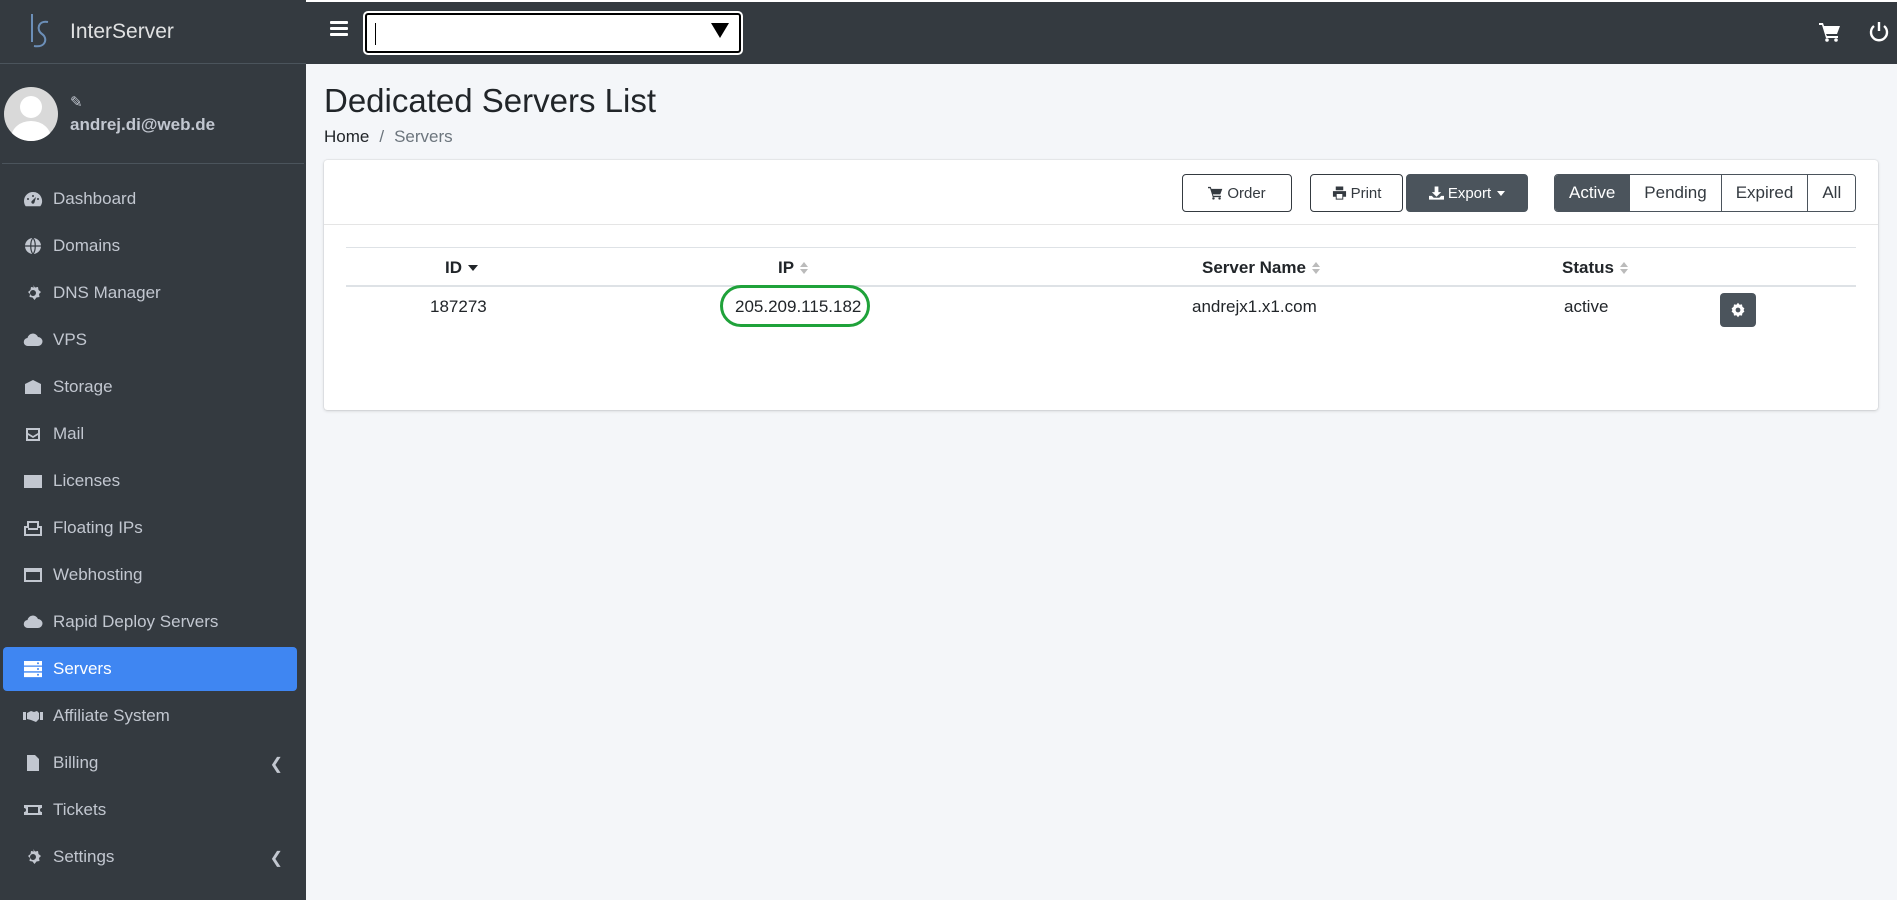  What do you see at coordinates (150, 575) in the screenshot?
I see `sidebar-item-webhosting: Webhosting` at bounding box center [150, 575].